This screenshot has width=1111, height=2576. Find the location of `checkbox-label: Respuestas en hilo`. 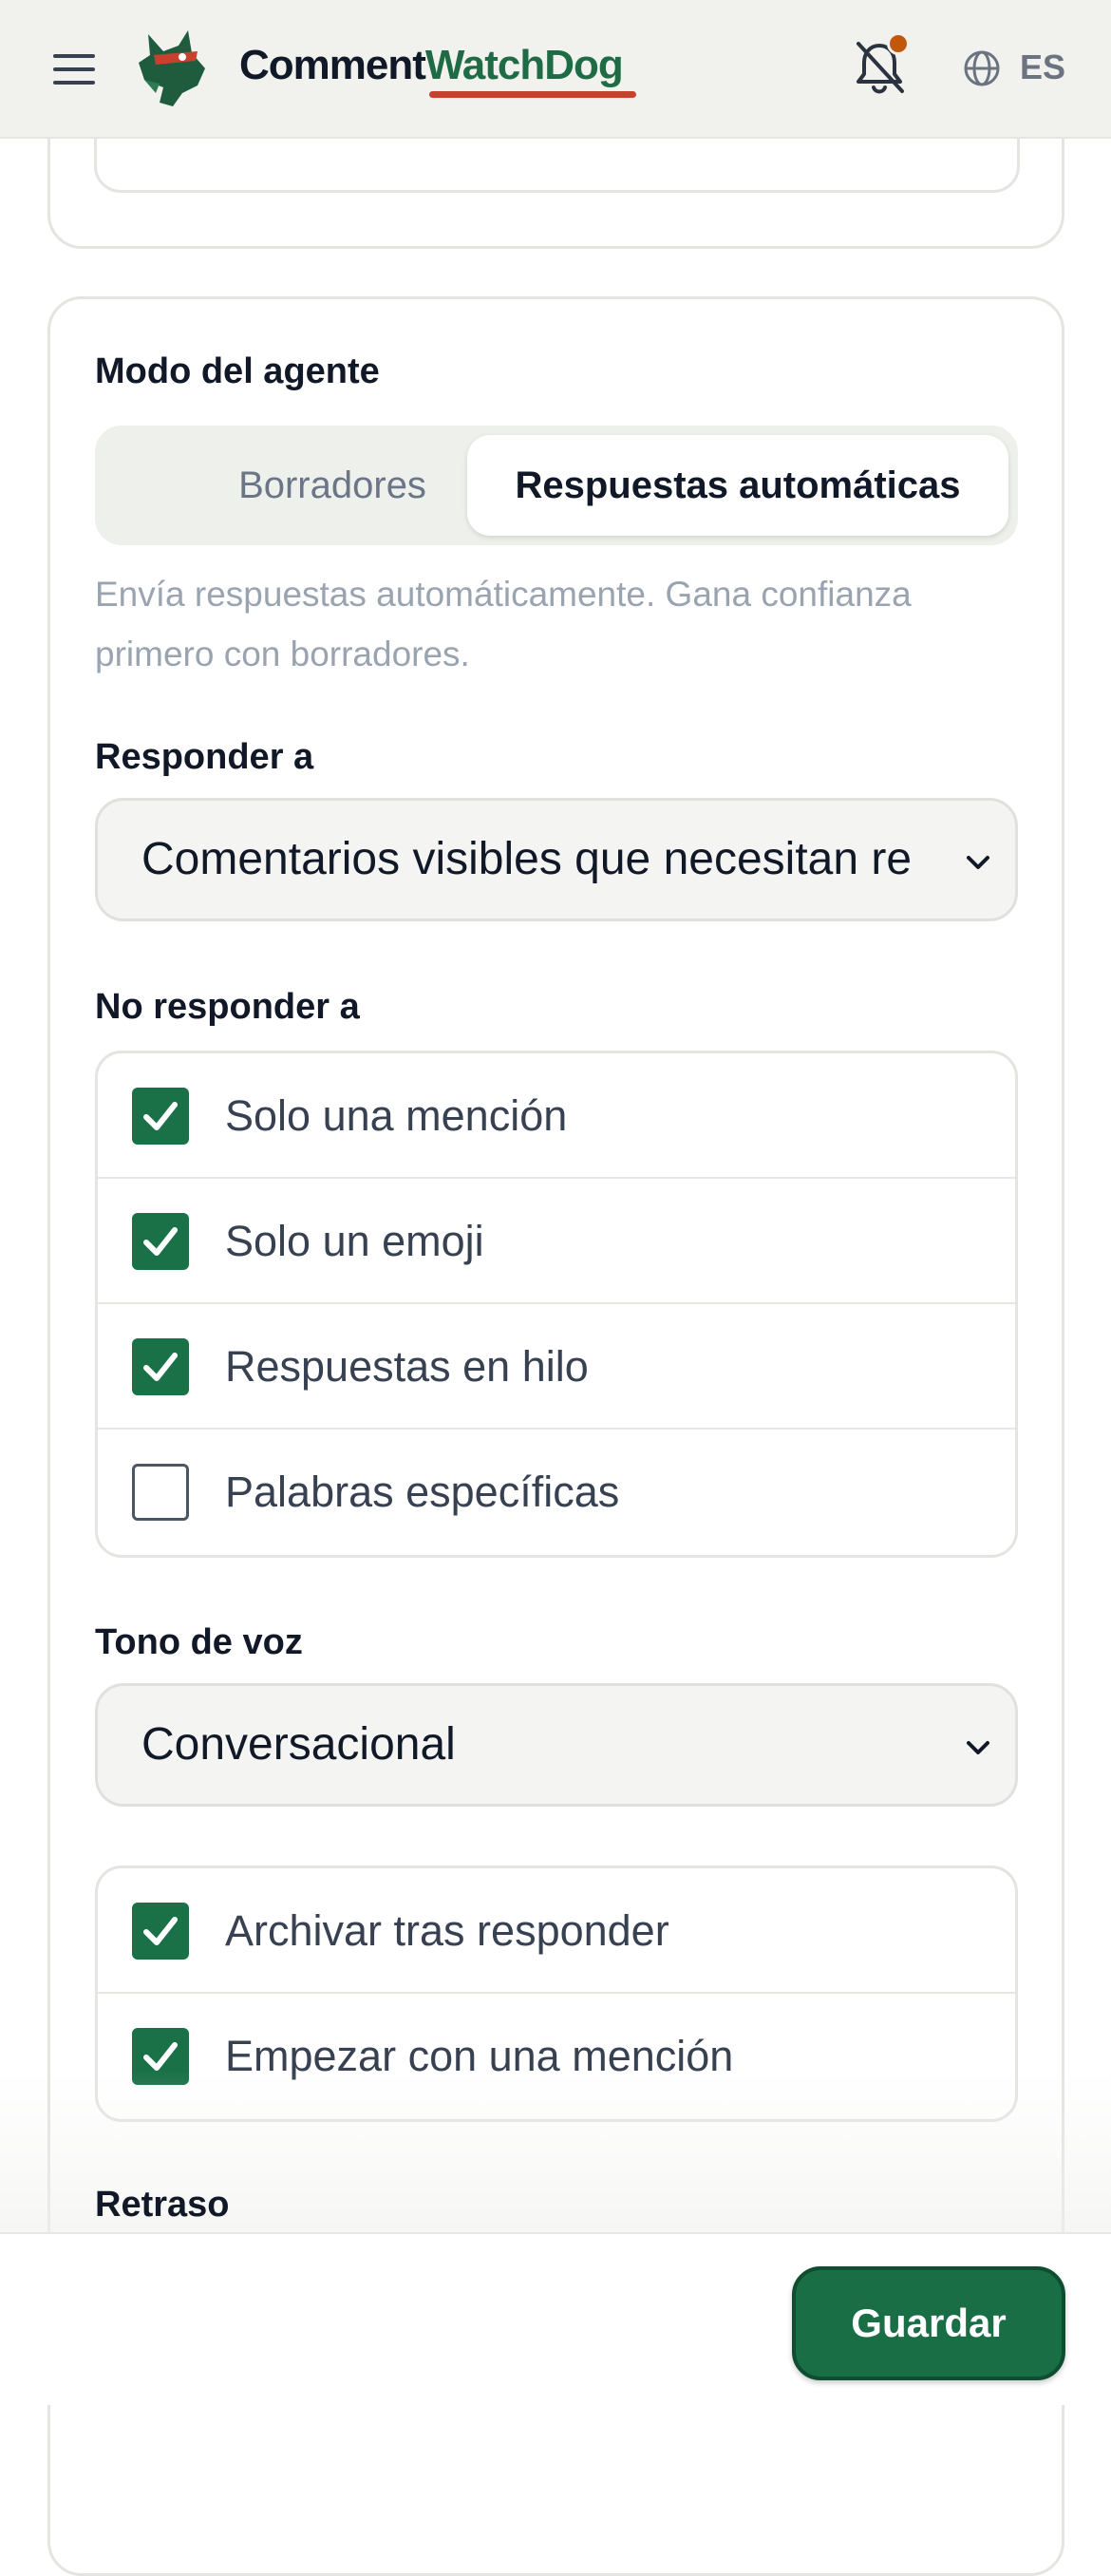

checkbox-label: Respuestas en hilo is located at coordinates (407, 1366).